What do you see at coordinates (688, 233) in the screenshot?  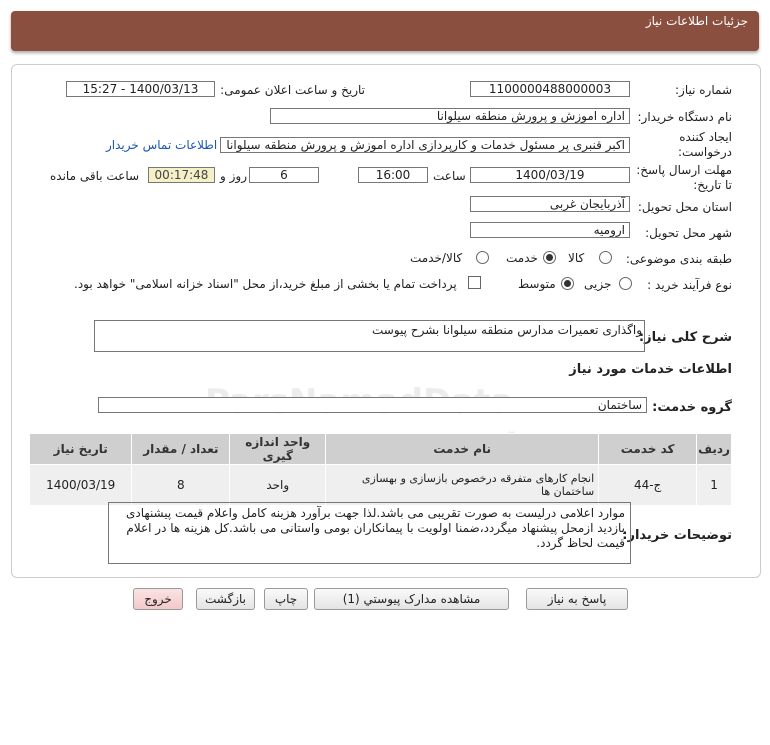 I see `city-label: شهر محل تحویل:` at bounding box center [688, 233].